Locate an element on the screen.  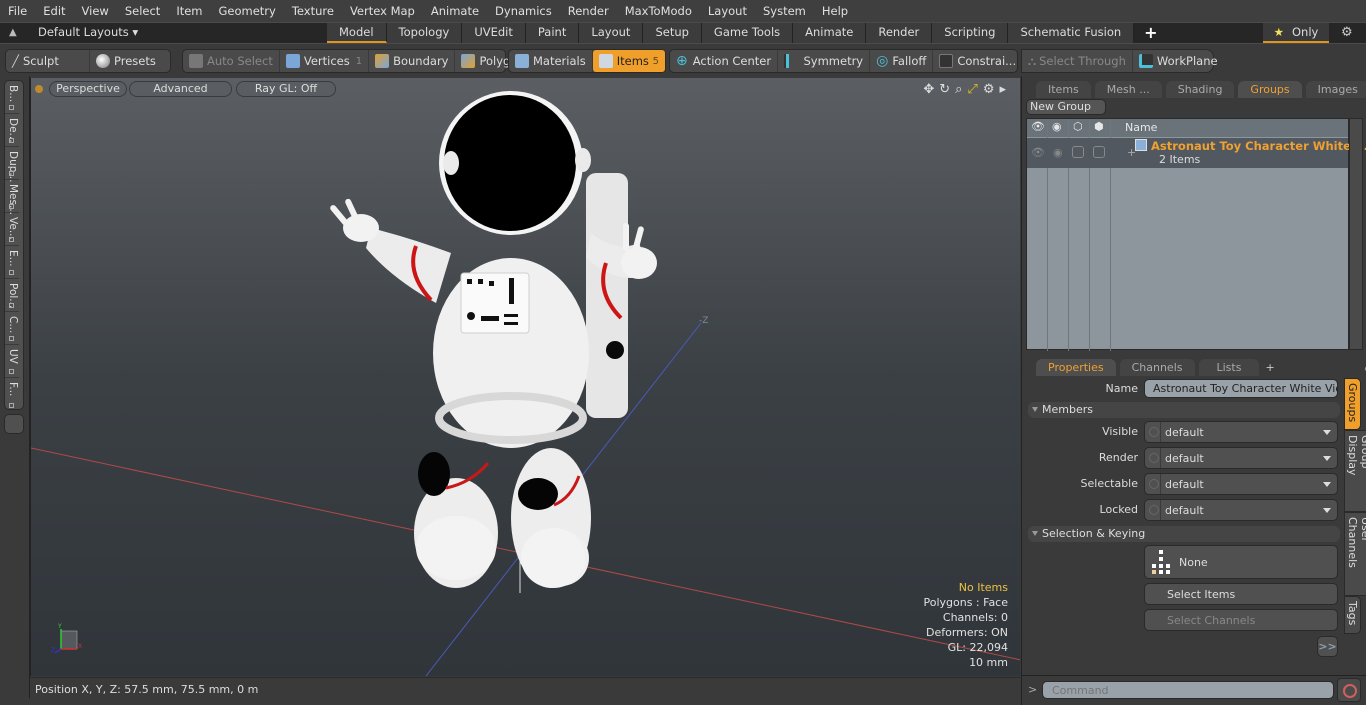
default-layouts-dropdown: Default Layouts ▾ is located at coordinates (88, 32).